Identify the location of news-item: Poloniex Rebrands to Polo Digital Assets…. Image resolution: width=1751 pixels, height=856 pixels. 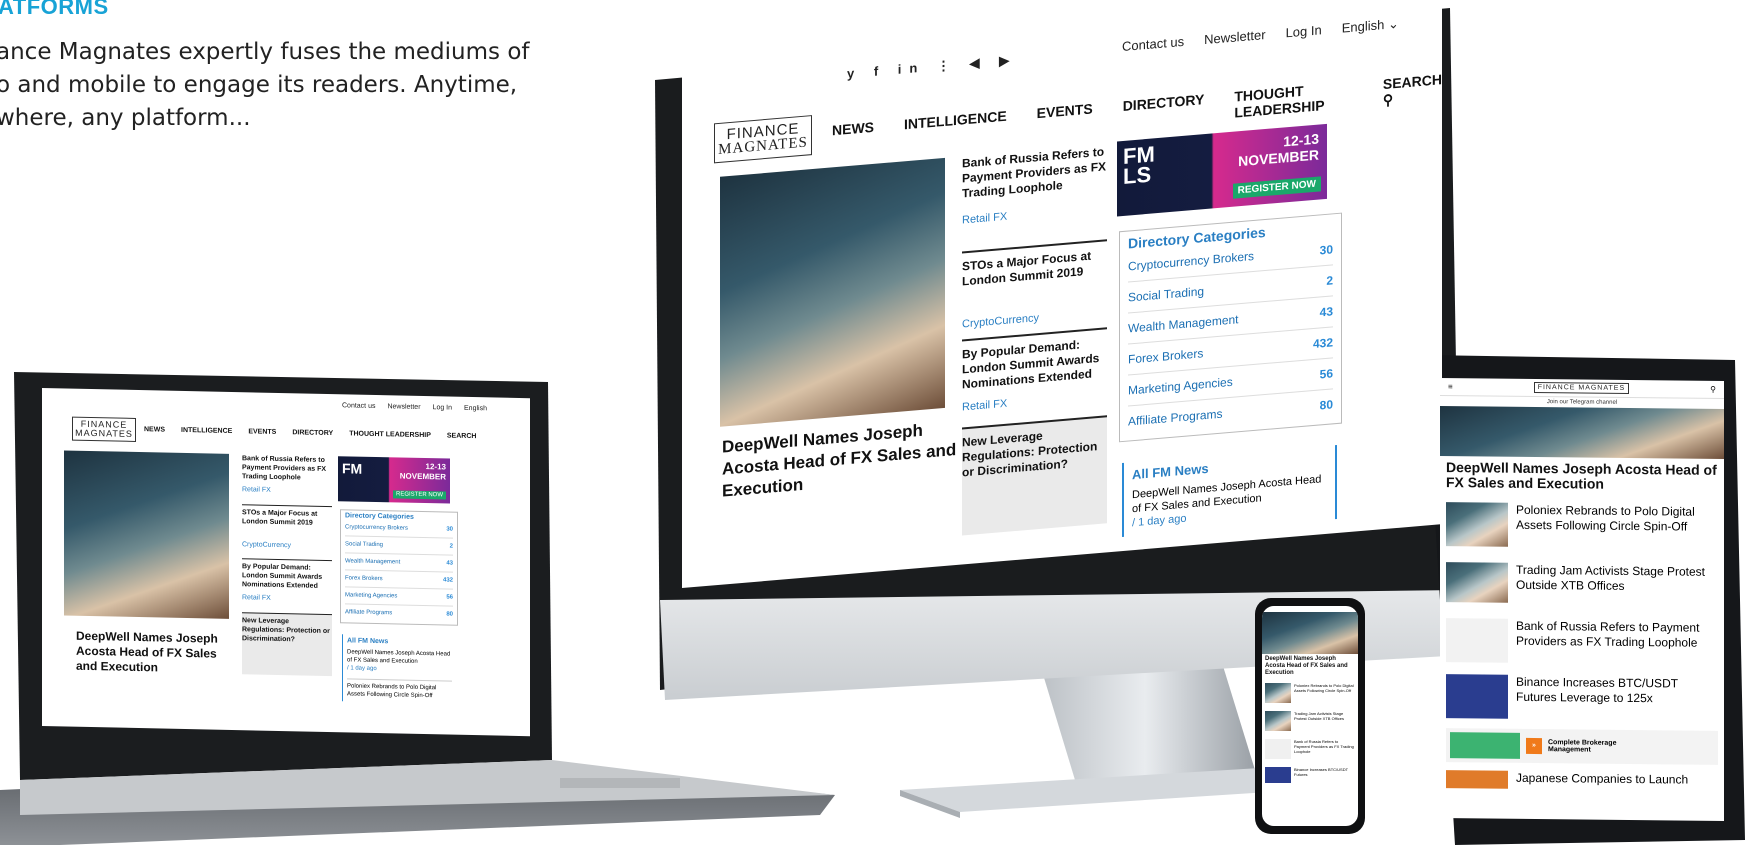
(399, 689).